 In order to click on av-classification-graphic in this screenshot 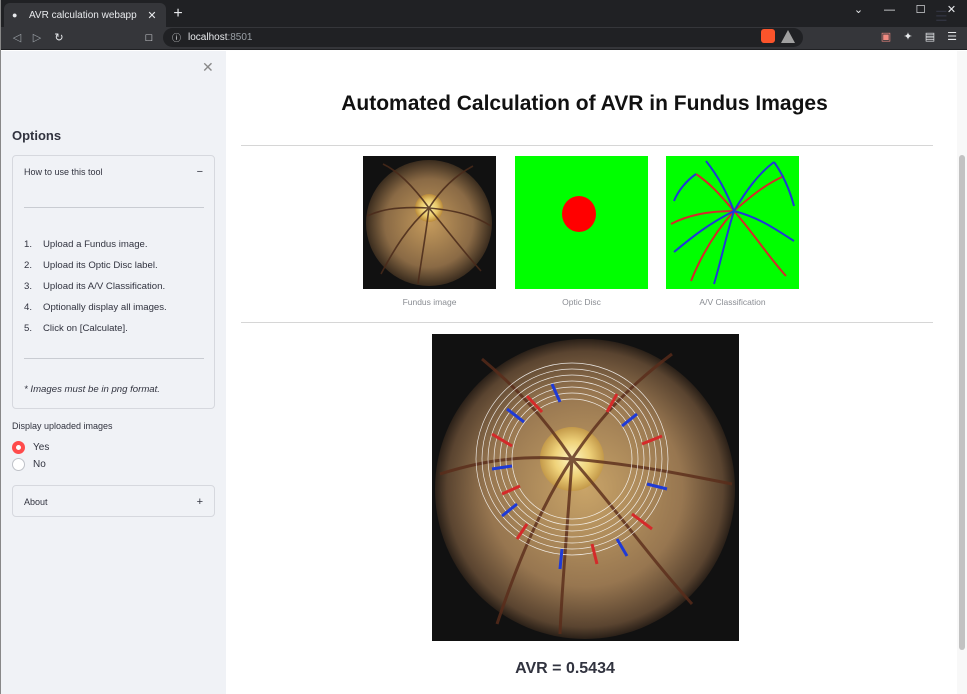, I will do `click(732, 222)`.